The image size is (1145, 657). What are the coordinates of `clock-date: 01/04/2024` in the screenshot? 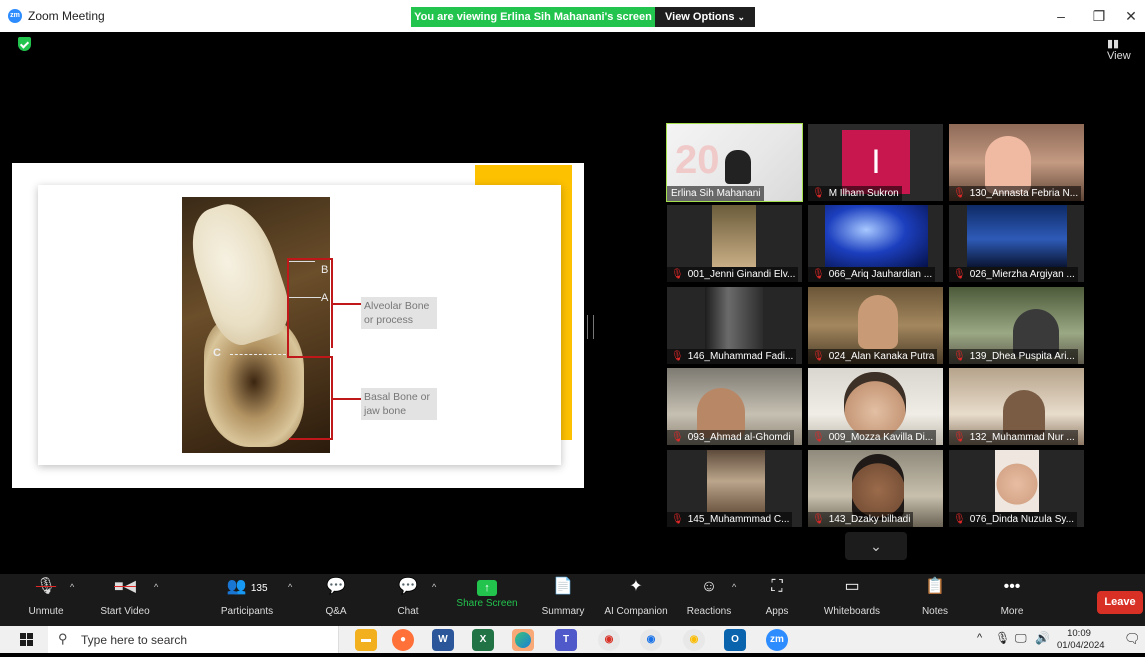 It's located at (1081, 645).